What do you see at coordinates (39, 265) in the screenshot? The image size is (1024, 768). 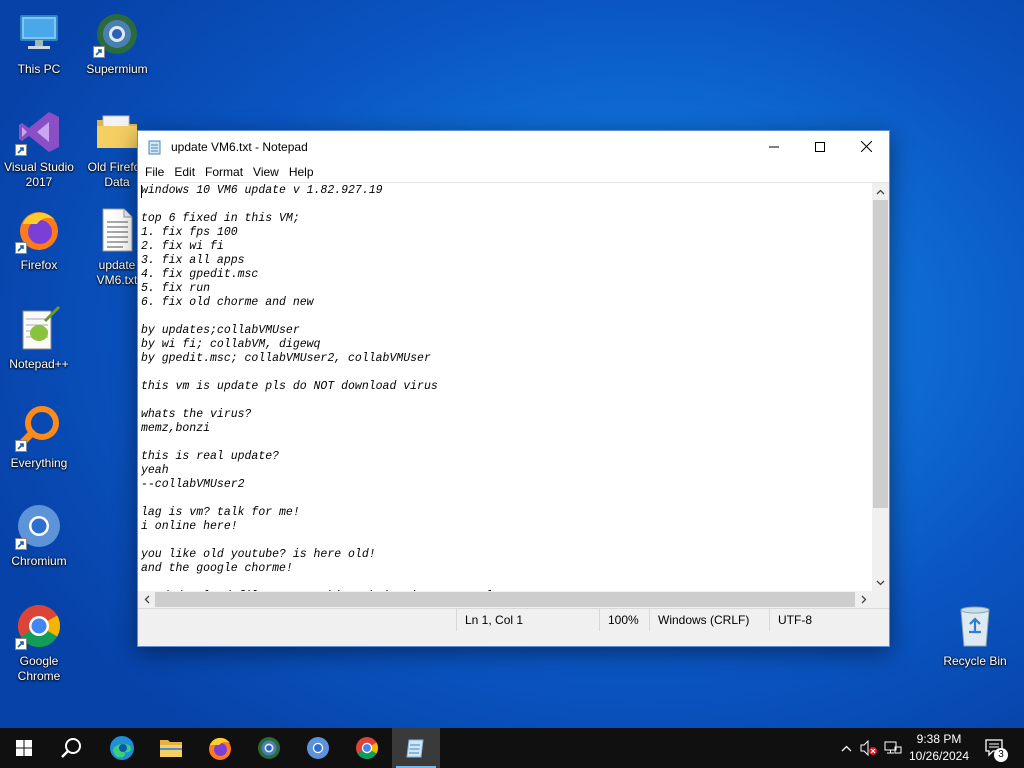 I see `desktop-icon-label: Firefox` at bounding box center [39, 265].